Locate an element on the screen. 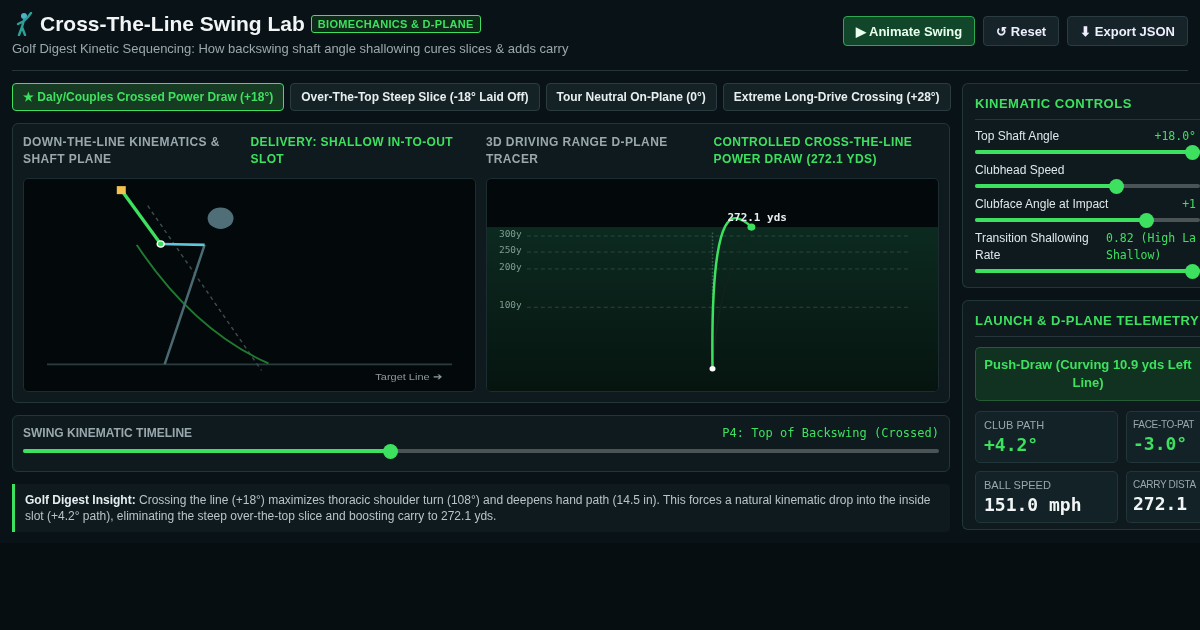  metric-value: -3.0° is located at coordinates (1161, 443).